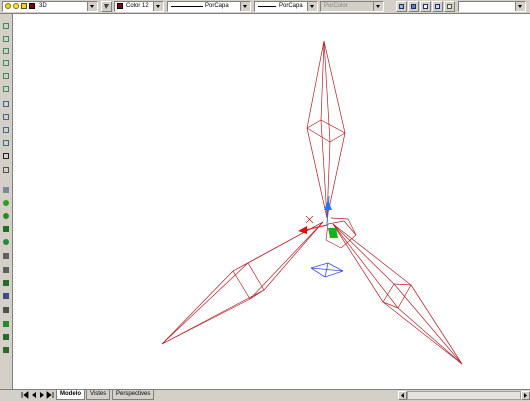 The image size is (530, 401). What do you see at coordinates (8, 6) in the screenshot?
I see `layer-on-icon` at bounding box center [8, 6].